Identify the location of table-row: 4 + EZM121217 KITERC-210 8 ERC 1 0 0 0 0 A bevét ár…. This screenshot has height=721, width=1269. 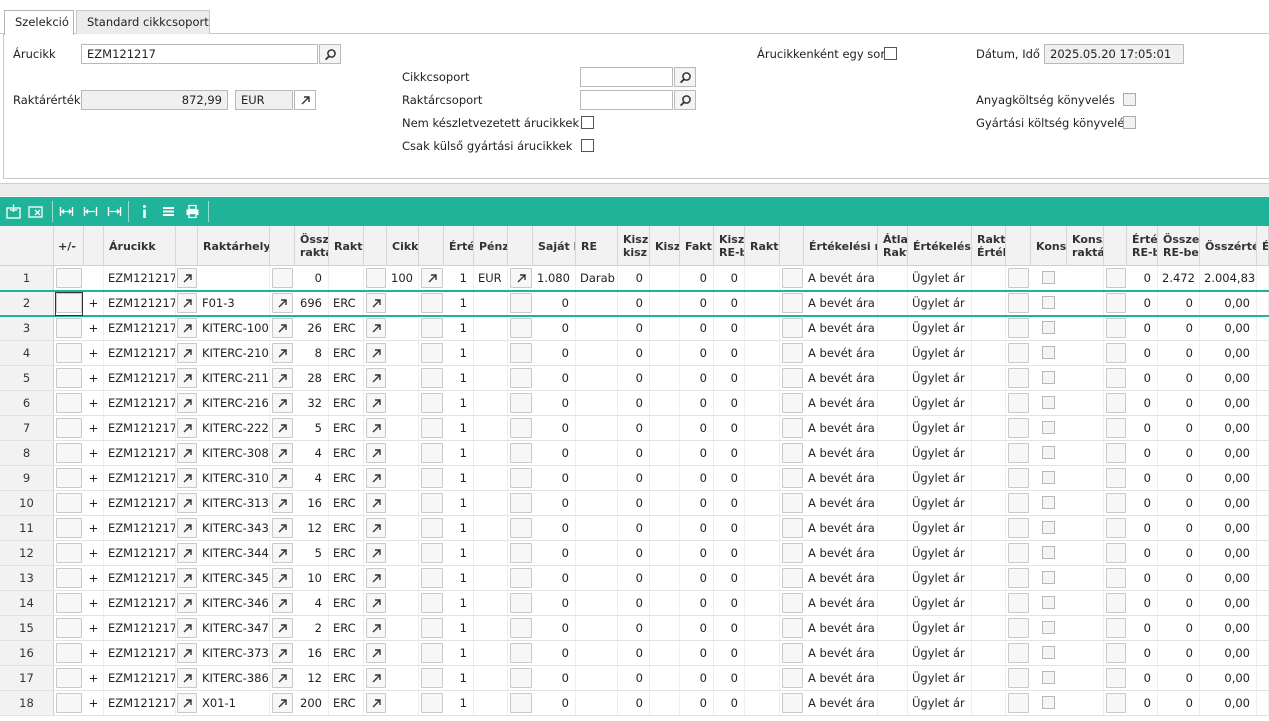
(634, 353).